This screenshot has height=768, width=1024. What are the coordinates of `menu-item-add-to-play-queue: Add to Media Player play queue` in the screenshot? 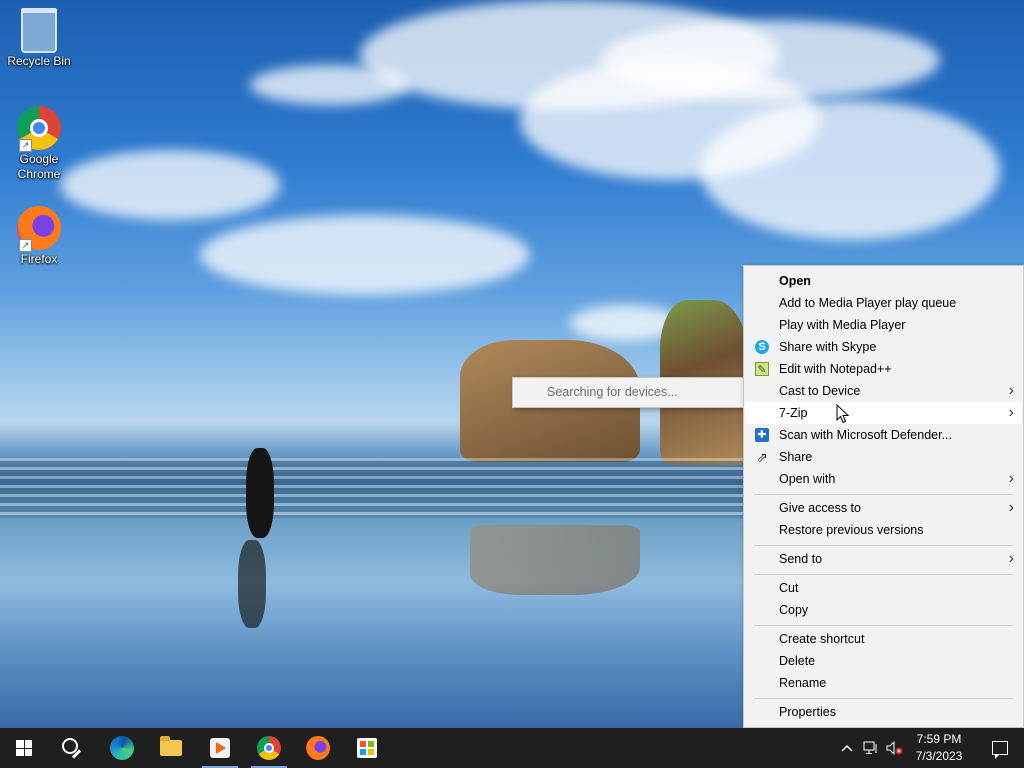 It's located at (883, 303).